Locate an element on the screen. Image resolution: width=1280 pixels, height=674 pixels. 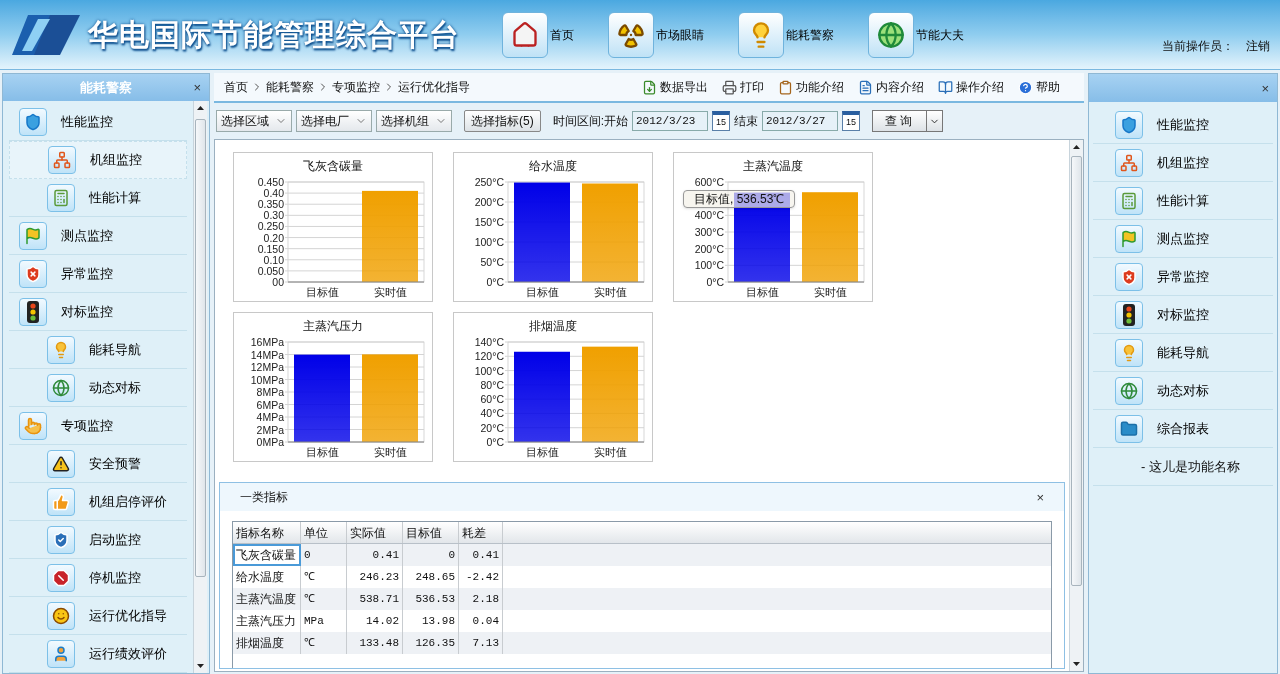
sidebar-item: 停机监控 is located at coordinates (98, 578).